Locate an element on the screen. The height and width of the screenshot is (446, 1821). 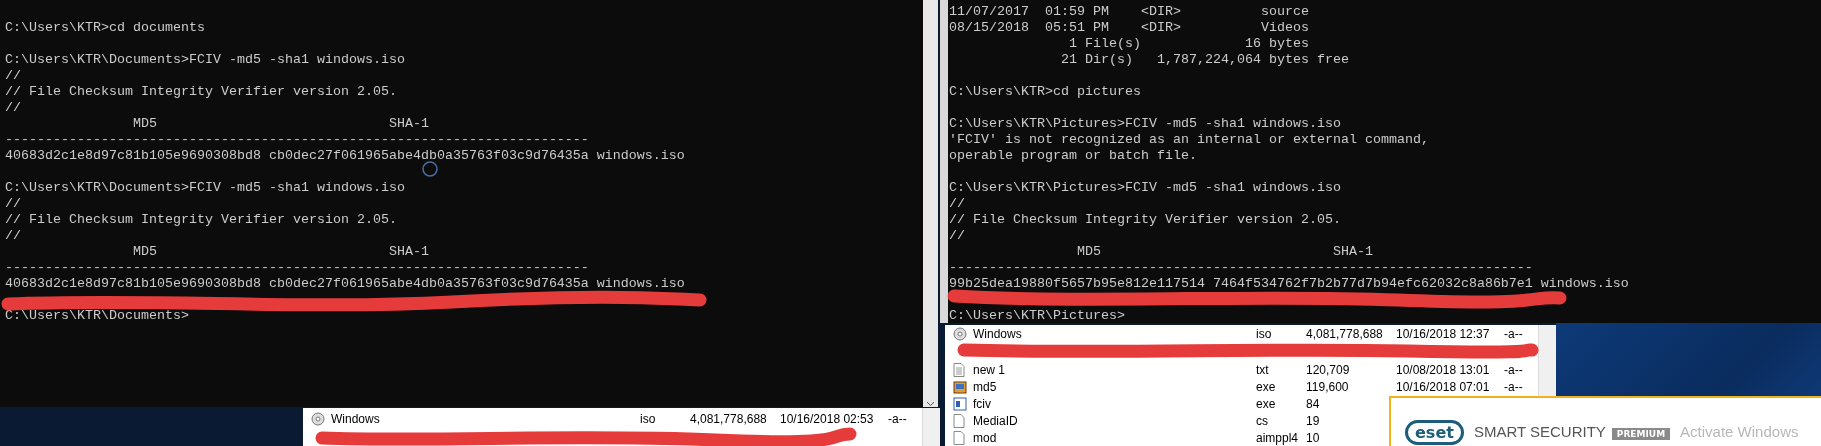
file-type: cs is located at coordinates (1262, 420).